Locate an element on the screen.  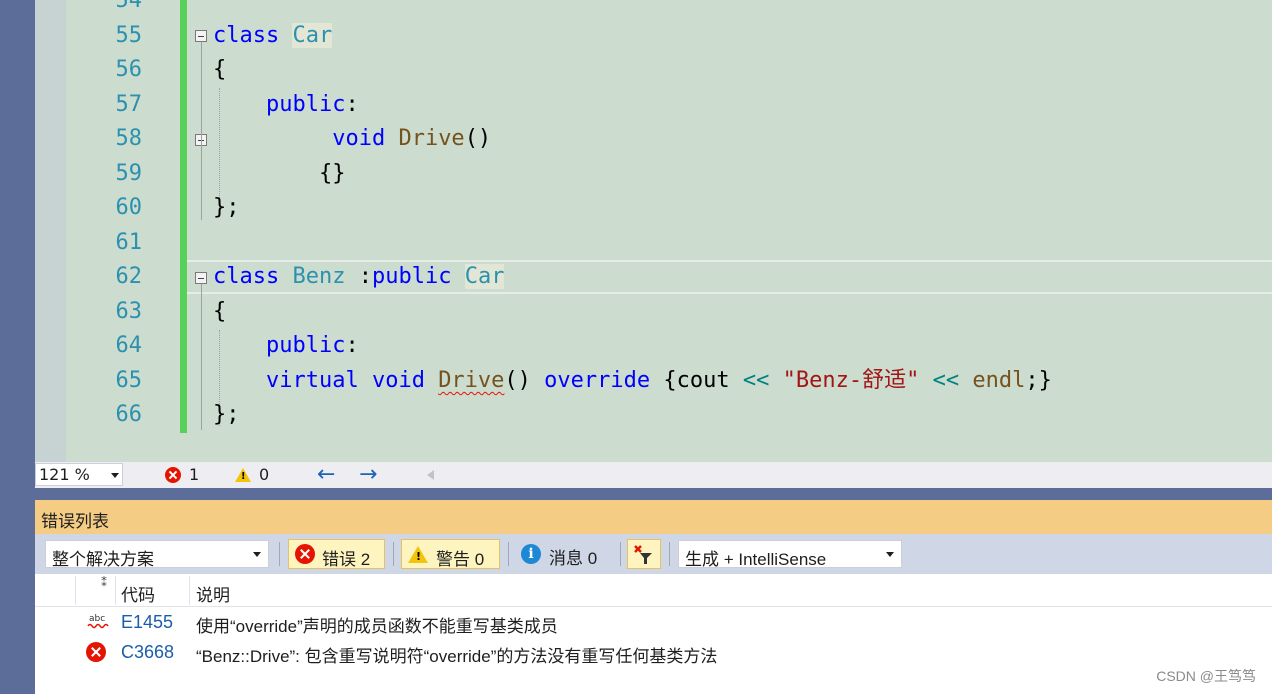
line-number: 56 is located at coordinates (129, 69).